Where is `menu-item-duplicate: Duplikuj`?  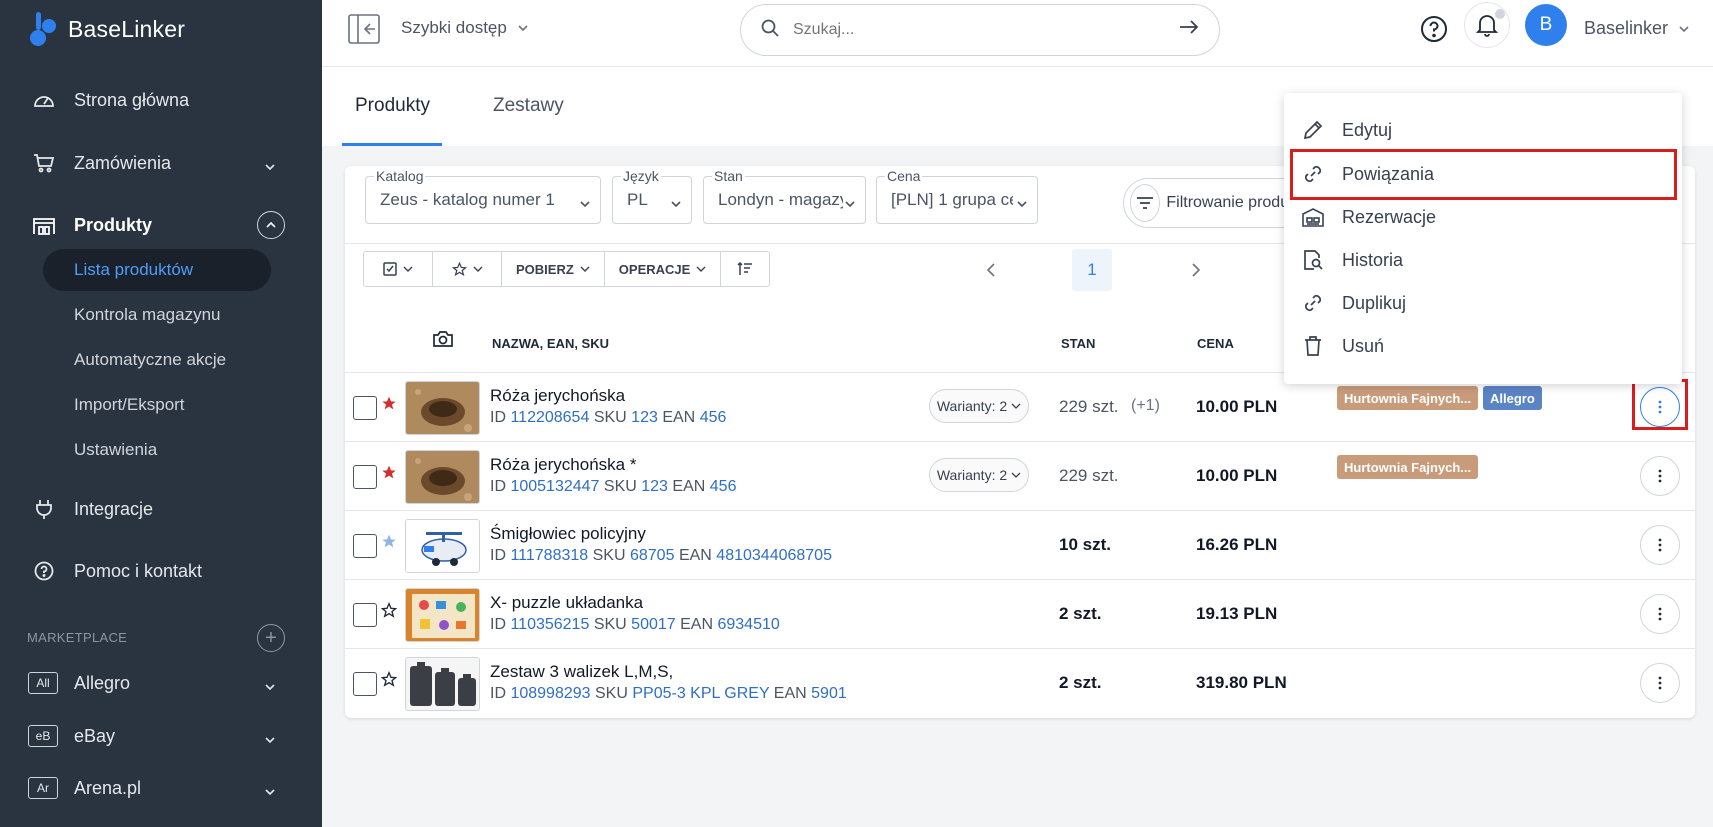 menu-item-duplicate: Duplikuj is located at coordinates (1483, 303).